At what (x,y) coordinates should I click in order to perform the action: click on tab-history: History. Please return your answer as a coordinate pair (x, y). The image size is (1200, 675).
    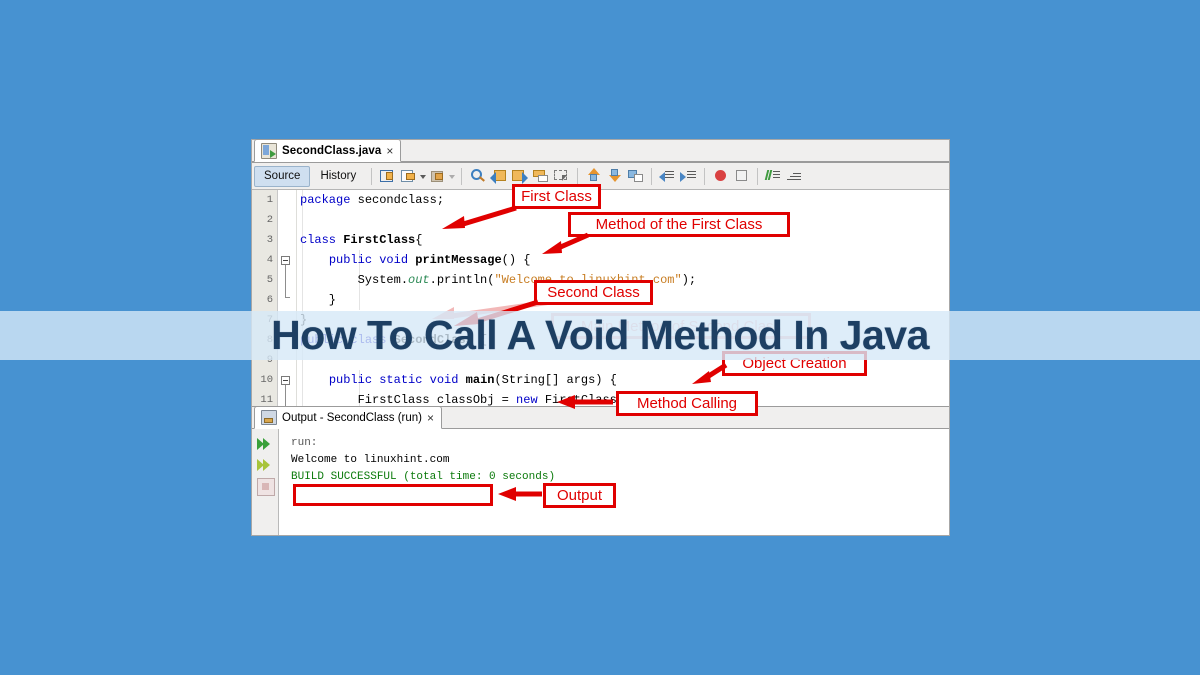
    Looking at the image, I should click on (338, 176).